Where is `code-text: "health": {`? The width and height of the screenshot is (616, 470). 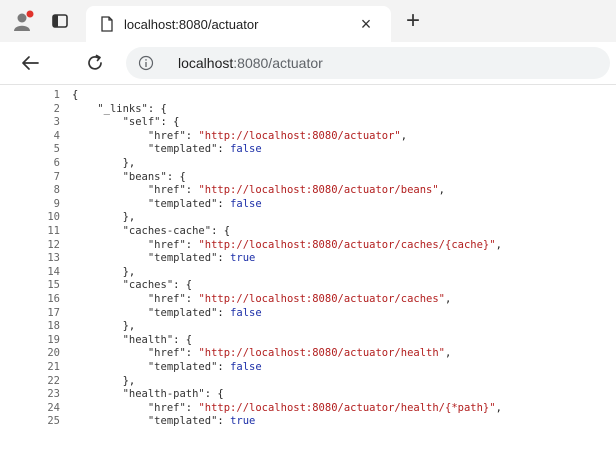 code-text: "health": { is located at coordinates (157, 339).